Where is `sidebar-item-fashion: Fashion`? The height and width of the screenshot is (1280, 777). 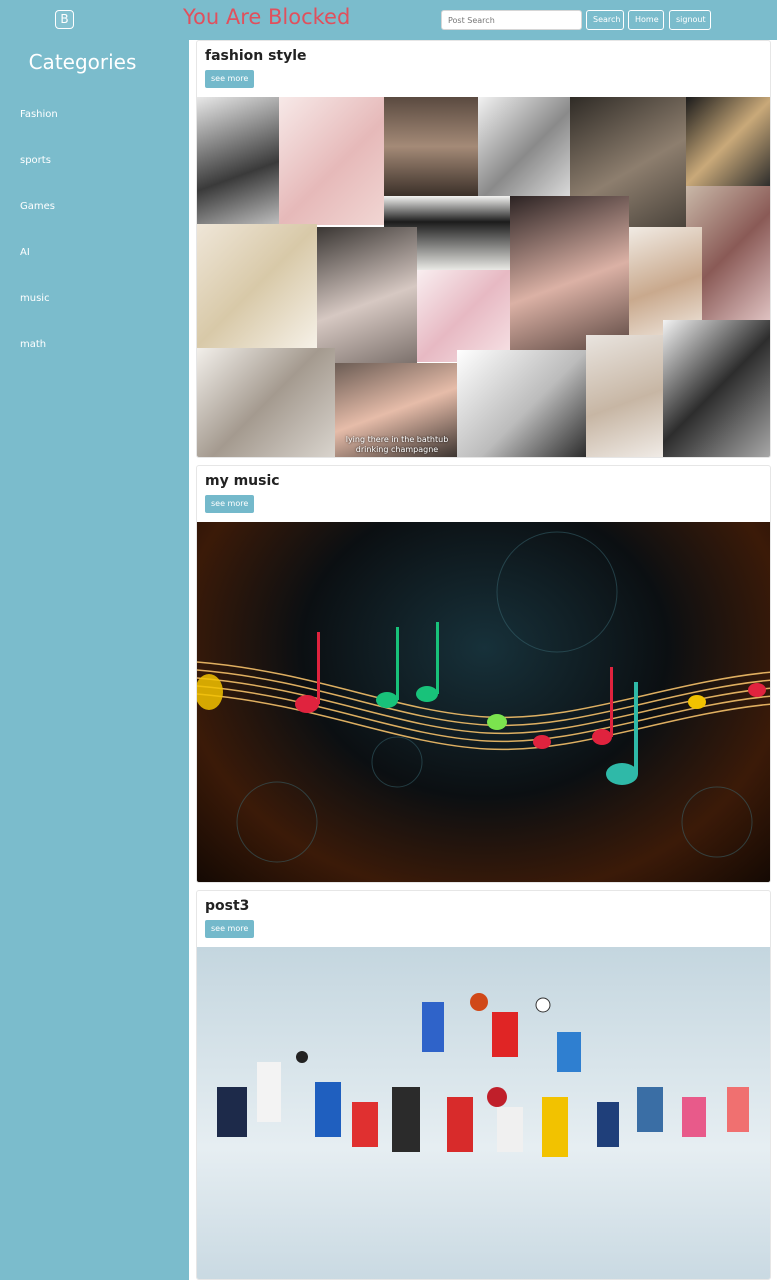 sidebar-item-fashion: Fashion is located at coordinates (39, 114).